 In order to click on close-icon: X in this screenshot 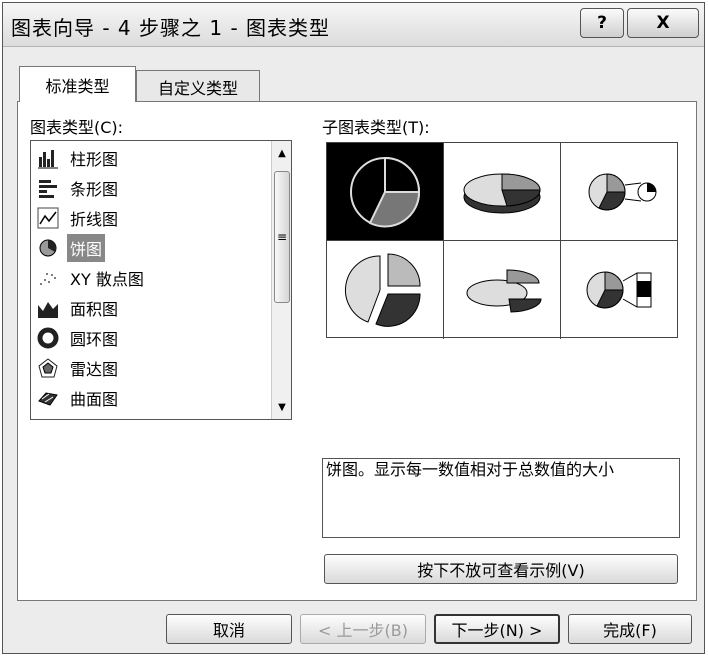, I will do `click(663, 23)`.